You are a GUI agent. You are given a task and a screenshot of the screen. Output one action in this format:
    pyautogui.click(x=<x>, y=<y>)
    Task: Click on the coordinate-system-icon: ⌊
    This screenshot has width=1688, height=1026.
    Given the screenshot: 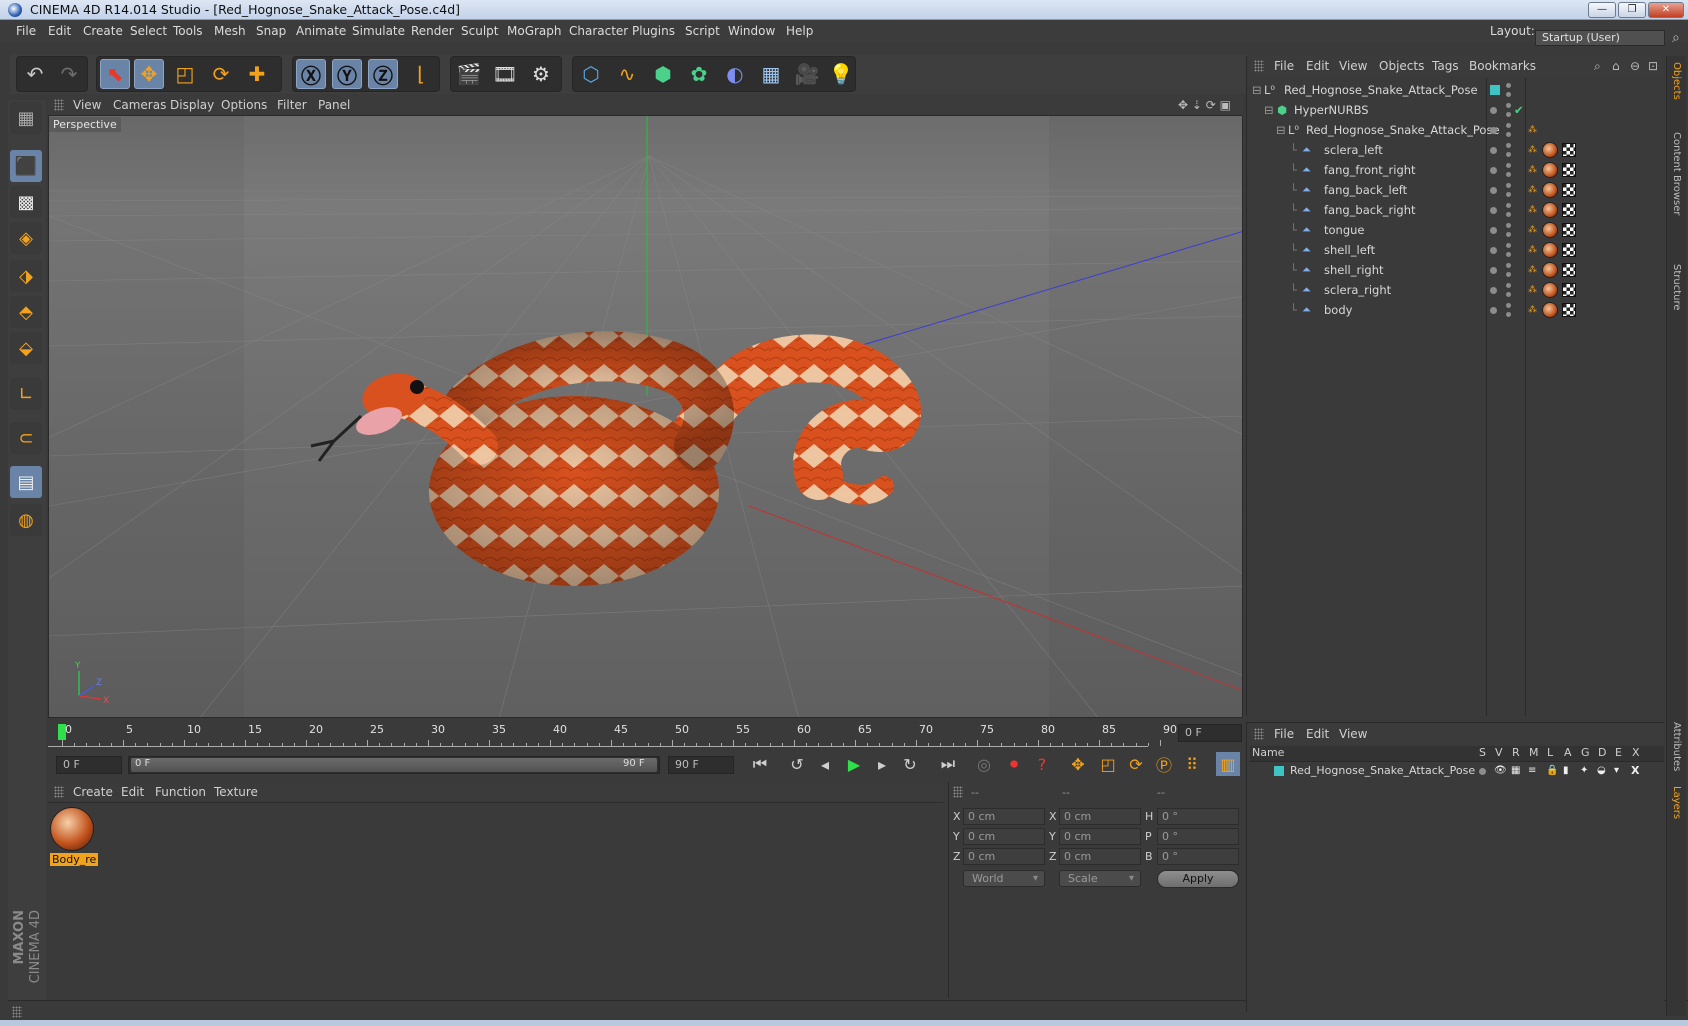 What is the action you would take?
    pyautogui.click(x=421, y=74)
    